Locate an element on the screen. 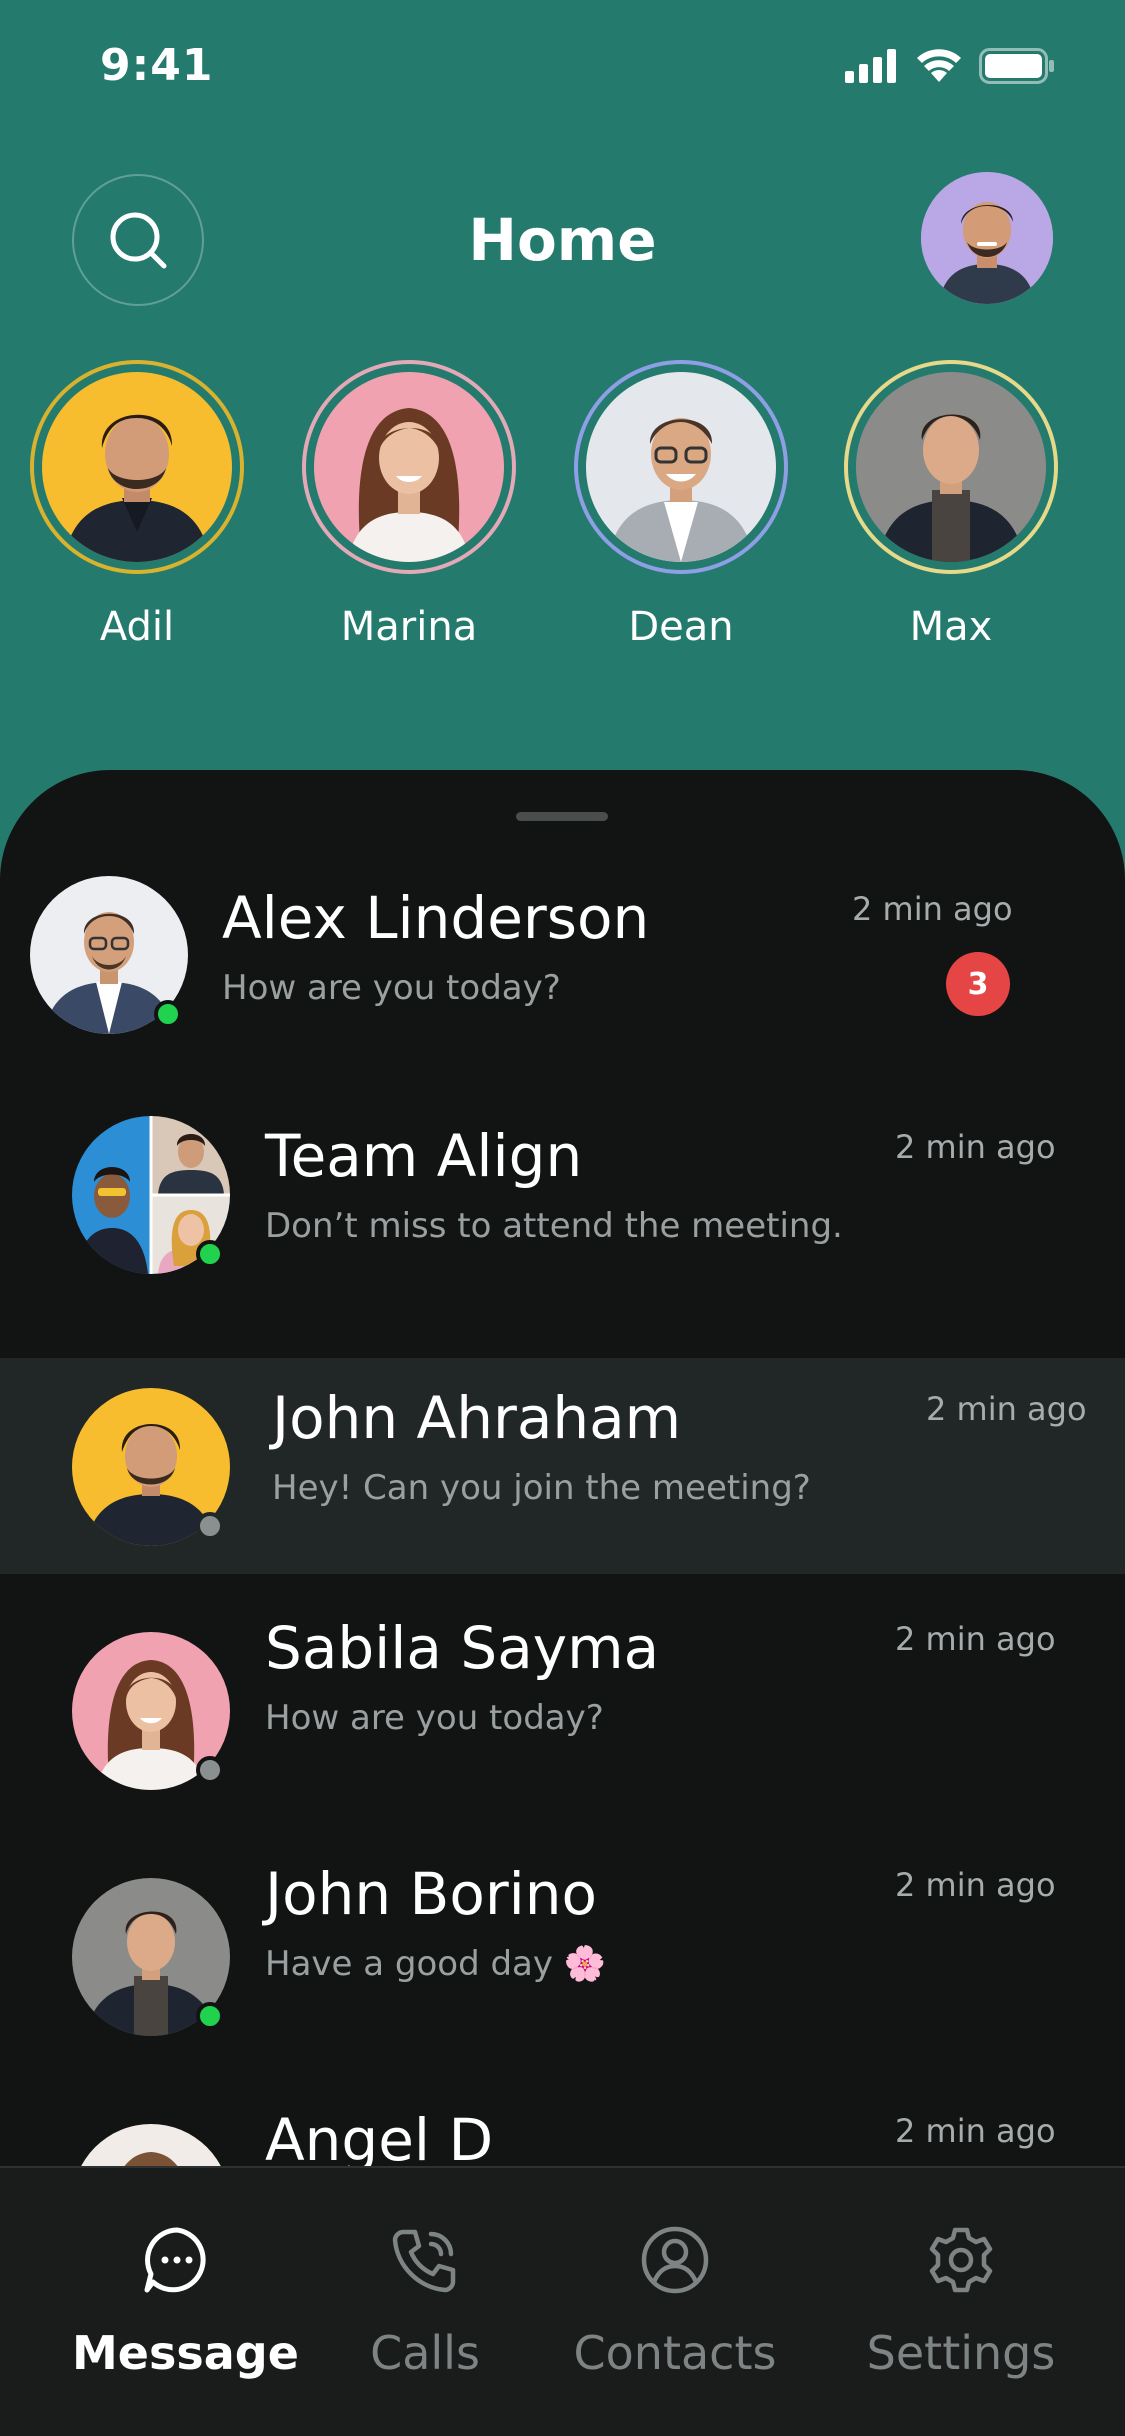 The image size is (1125, 2436). chat-name: Team Align is located at coordinates (424, 1156).